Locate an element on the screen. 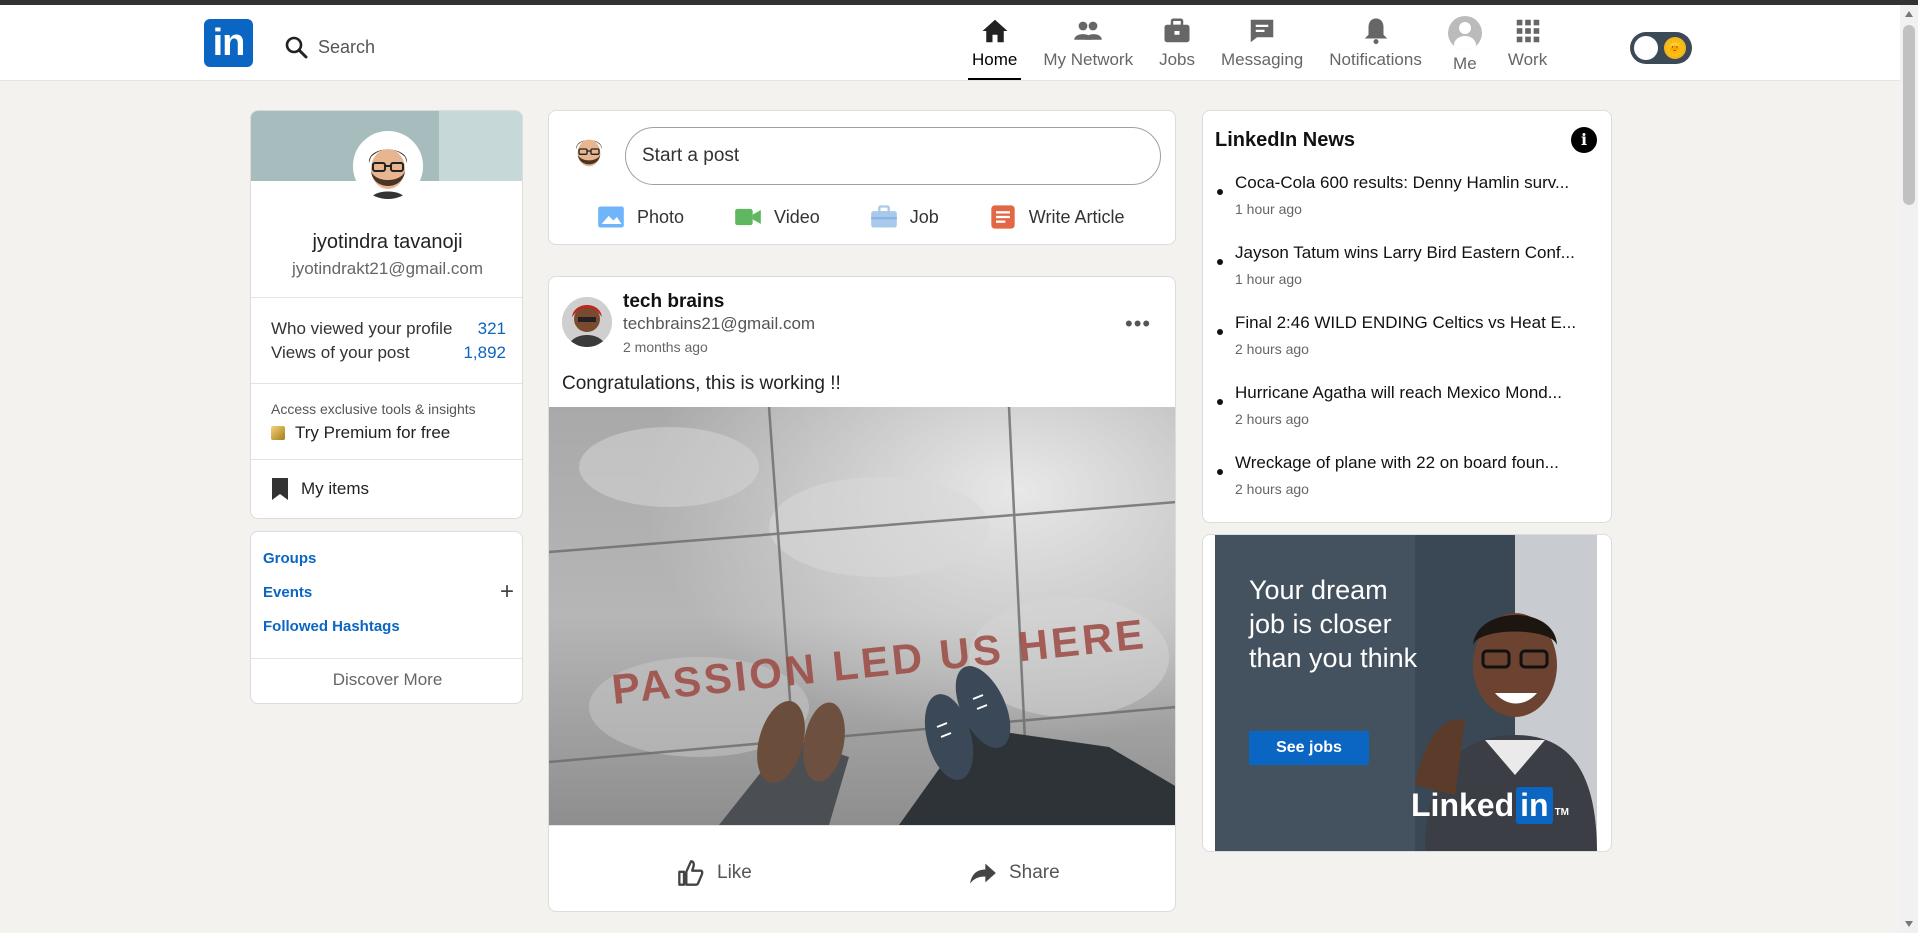 This screenshot has width=1918, height=933. nav-home: Home is located at coordinates (994, 45).